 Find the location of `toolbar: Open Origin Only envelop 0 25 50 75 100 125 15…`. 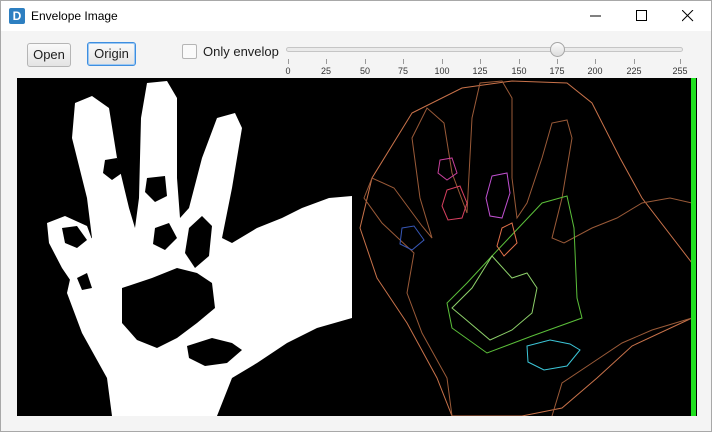

toolbar: Open Origin Only envelop 0 25 50 75 100 125 15… is located at coordinates (356, 53).